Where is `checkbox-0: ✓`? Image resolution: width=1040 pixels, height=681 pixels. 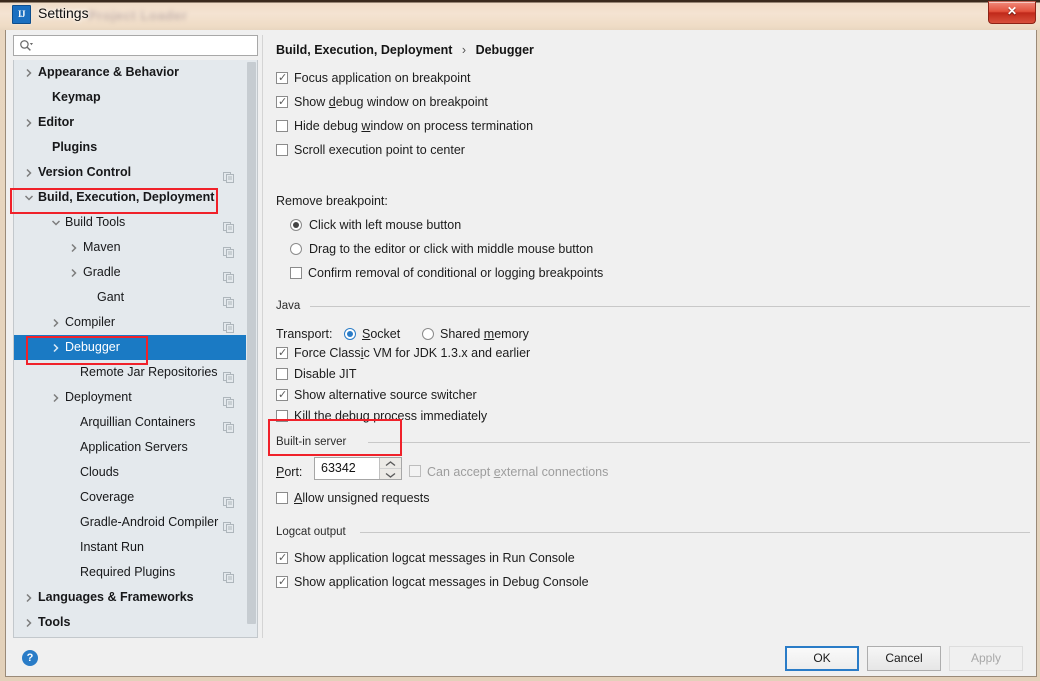 checkbox-0: ✓ is located at coordinates (282, 78).